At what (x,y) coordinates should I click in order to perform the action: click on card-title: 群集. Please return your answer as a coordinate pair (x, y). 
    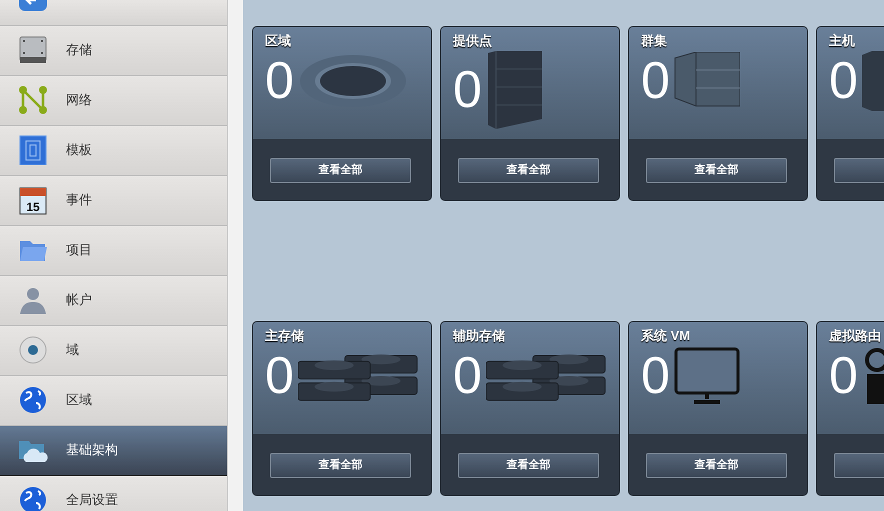
    Looking at the image, I should click on (654, 41).